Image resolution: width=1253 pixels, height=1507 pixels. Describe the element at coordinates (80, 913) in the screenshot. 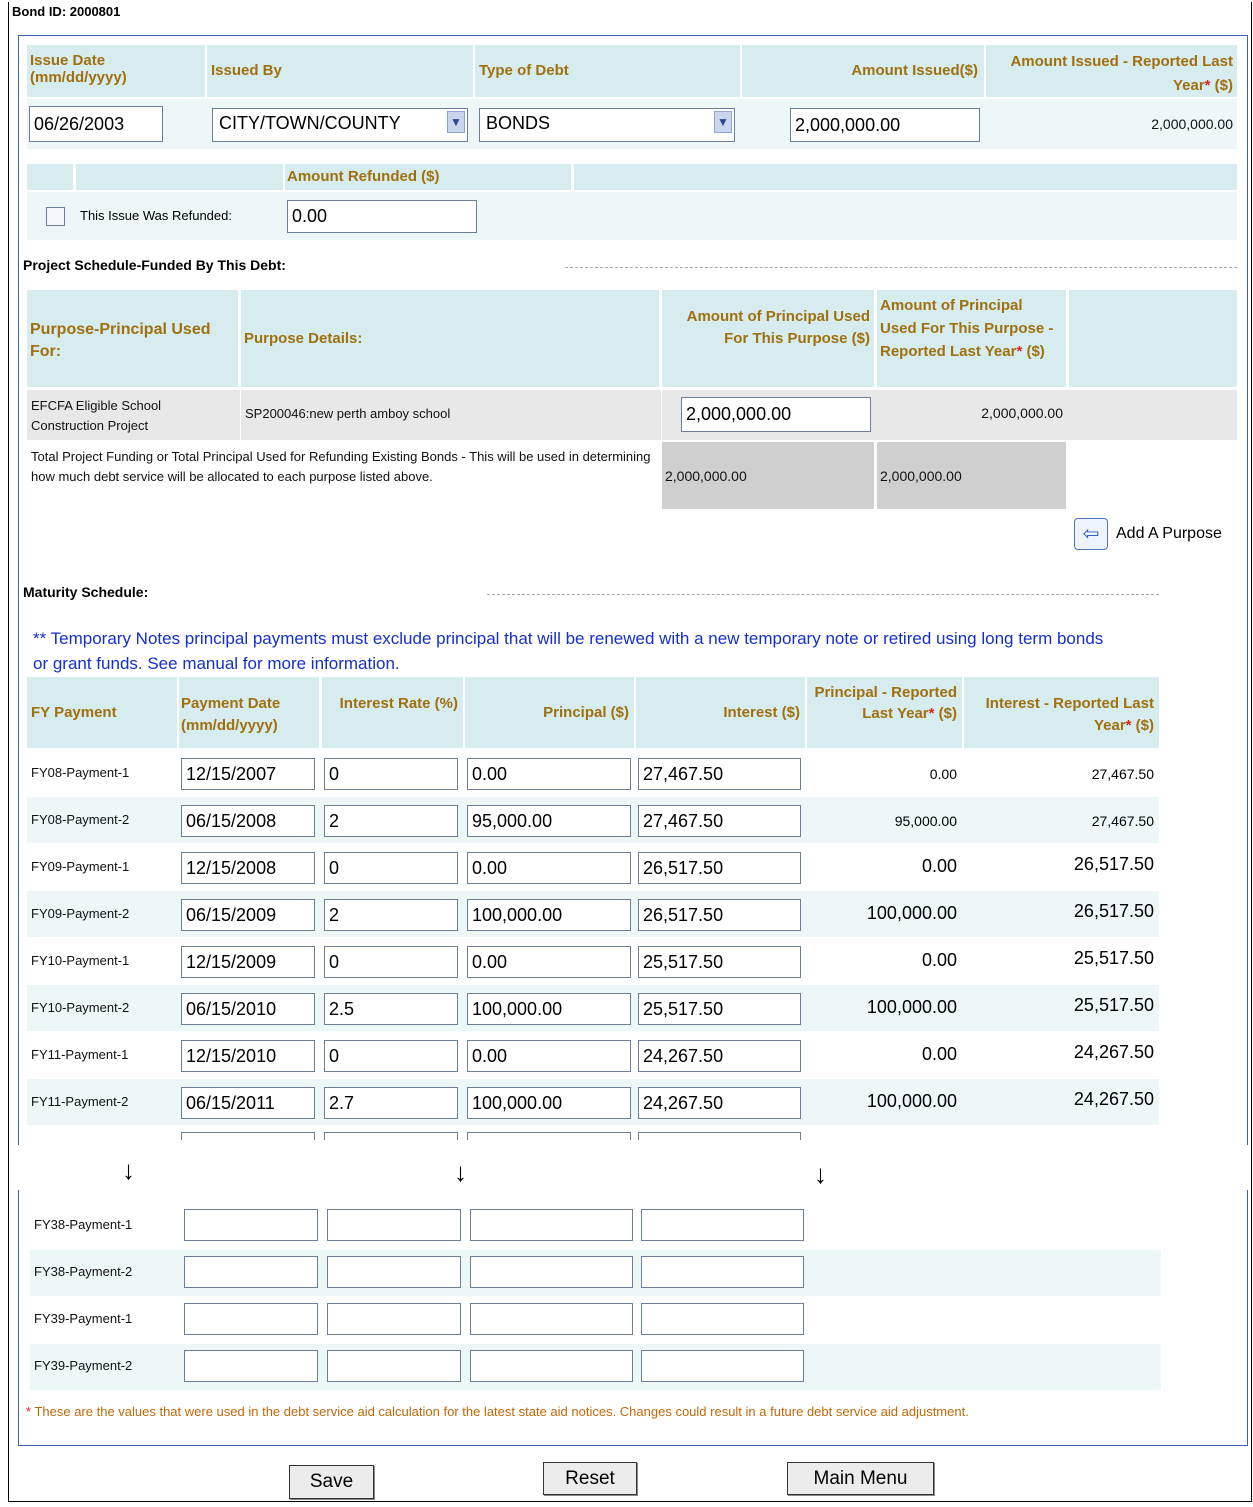

I see `fy-payment-label: FY09-Payment-2` at that location.